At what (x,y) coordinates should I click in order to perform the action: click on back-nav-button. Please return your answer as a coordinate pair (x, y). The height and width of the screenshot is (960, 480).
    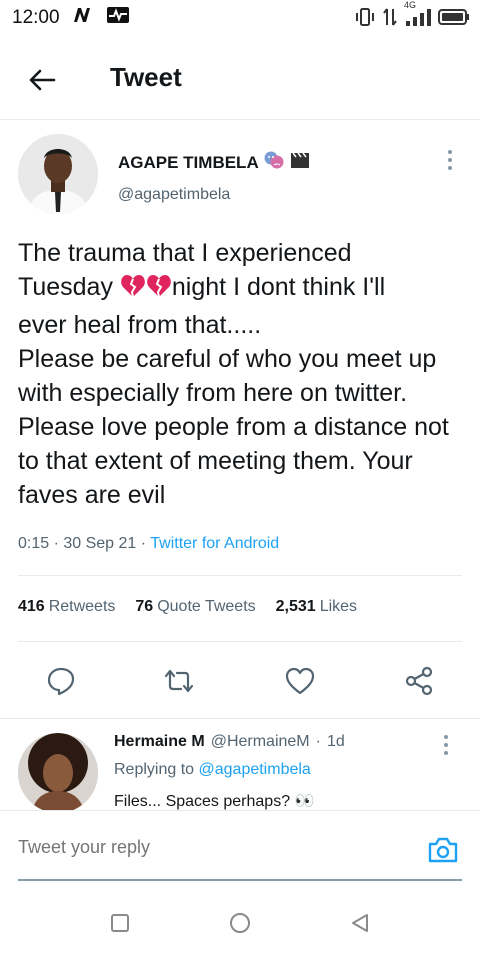
    Looking at the image, I should click on (360, 923).